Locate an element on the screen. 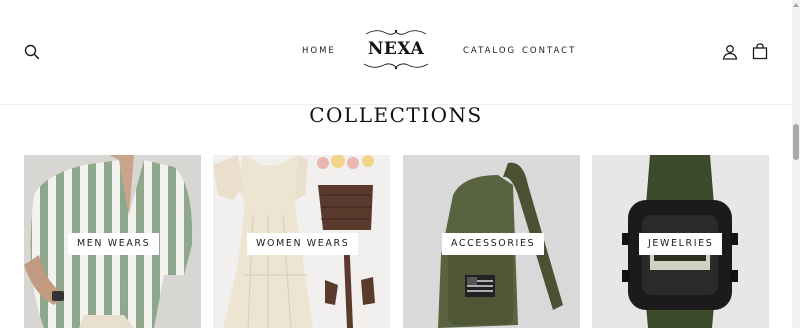 The width and height of the screenshot is (800, 328). cart-icon is located at coordinates (760, 51).